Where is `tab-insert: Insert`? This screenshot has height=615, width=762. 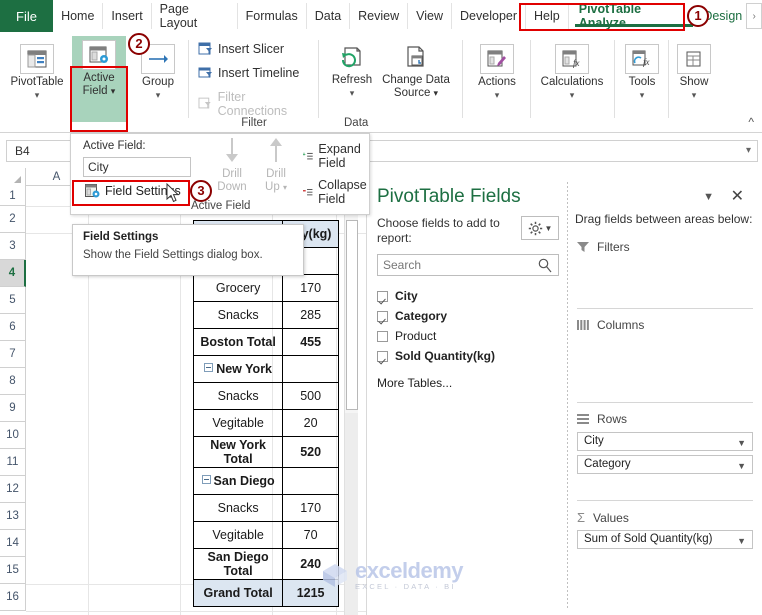
tab-insert: Insert is located at coordinates (127, 16).